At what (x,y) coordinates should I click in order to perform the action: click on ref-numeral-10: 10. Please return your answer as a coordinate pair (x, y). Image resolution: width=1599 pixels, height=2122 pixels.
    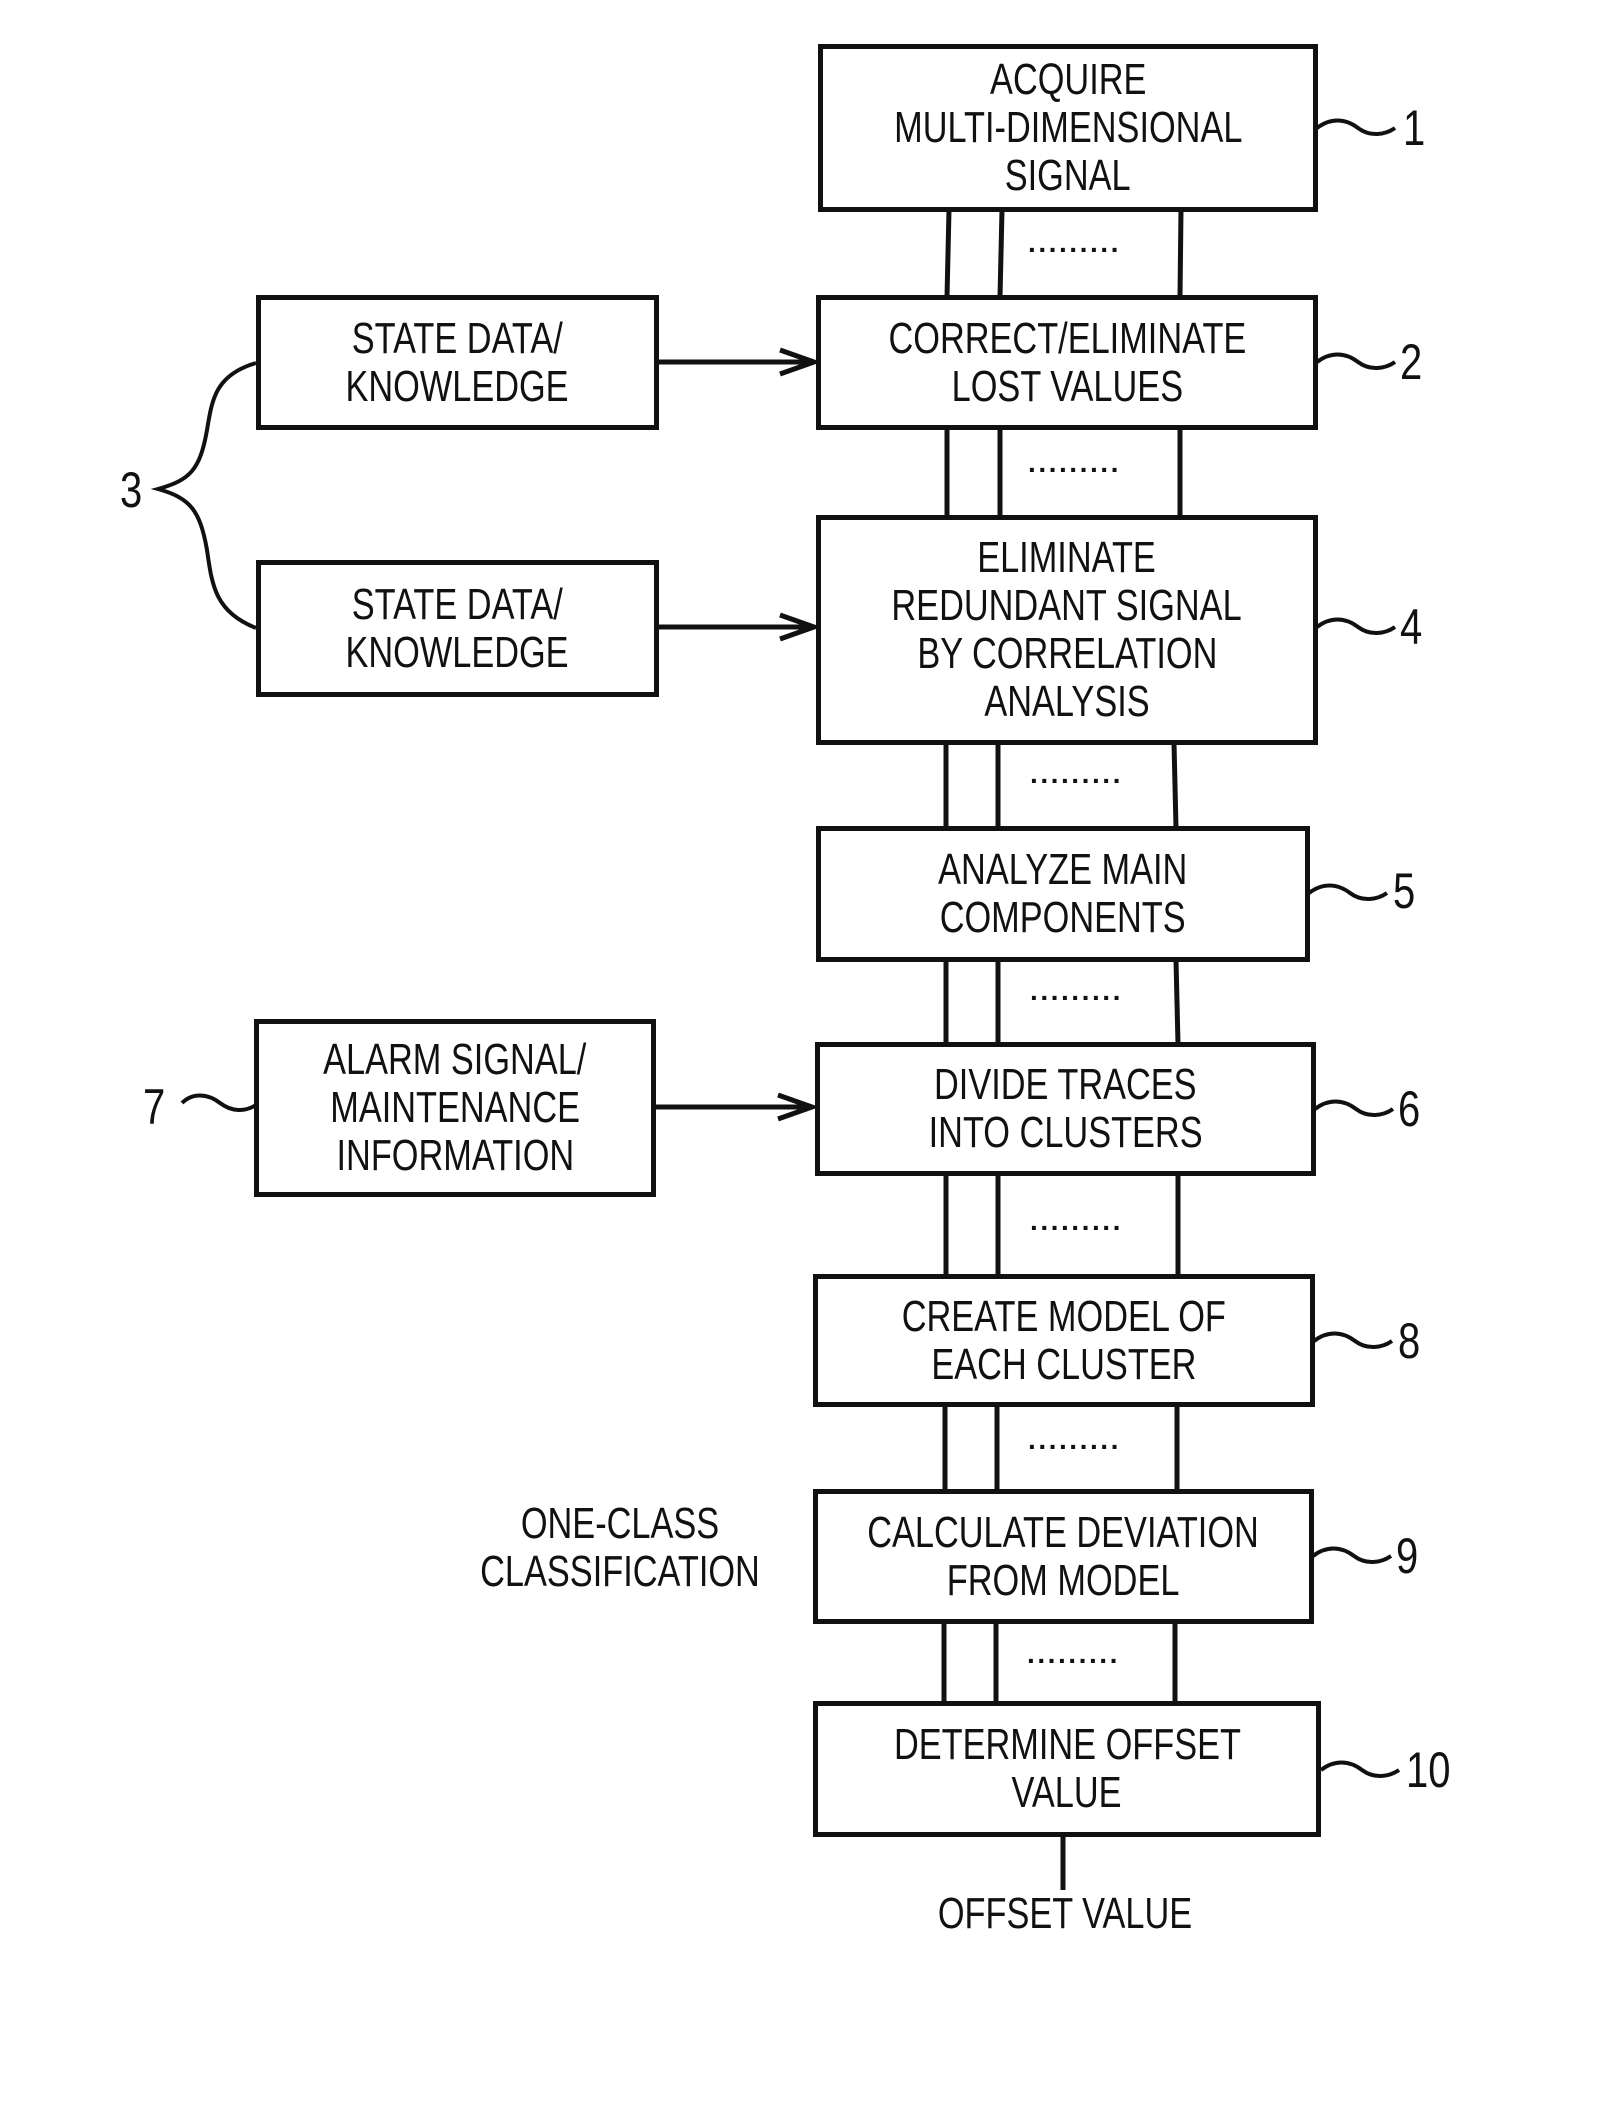
    Looking at the image, I should click on (1428, 1770).